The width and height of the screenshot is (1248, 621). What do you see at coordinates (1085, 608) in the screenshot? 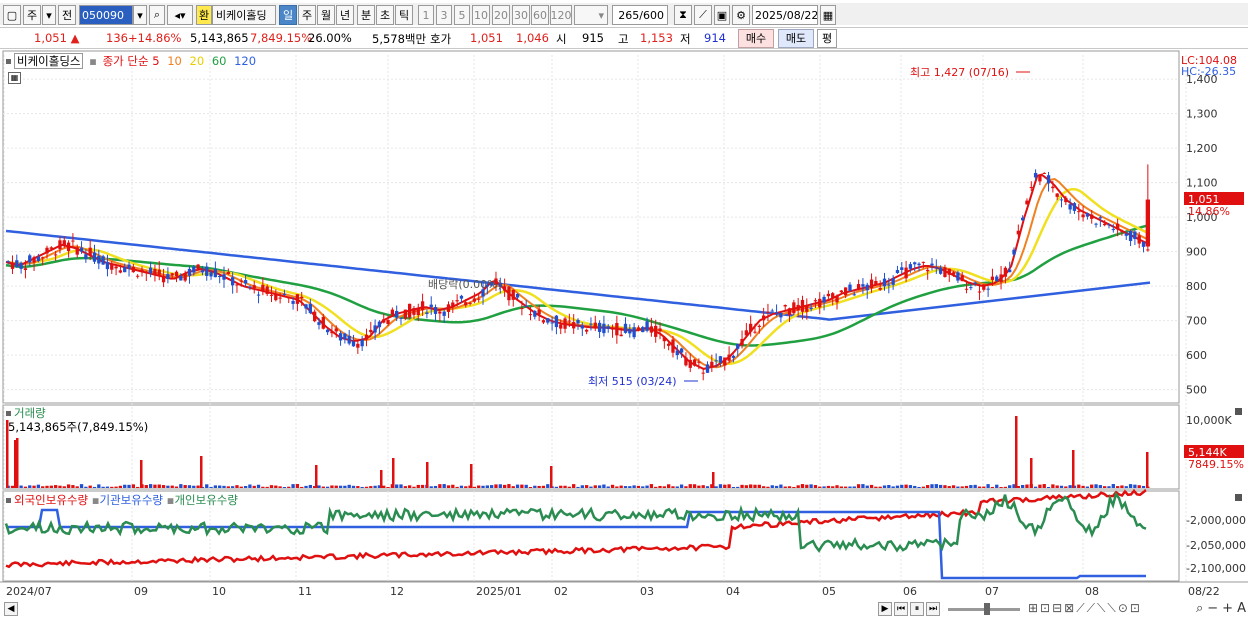
I see `drawing-tools: ⊞⊡⊟⊠⟋⟋⟍⟍⊙⊡` at bounding box center [1085, 608].